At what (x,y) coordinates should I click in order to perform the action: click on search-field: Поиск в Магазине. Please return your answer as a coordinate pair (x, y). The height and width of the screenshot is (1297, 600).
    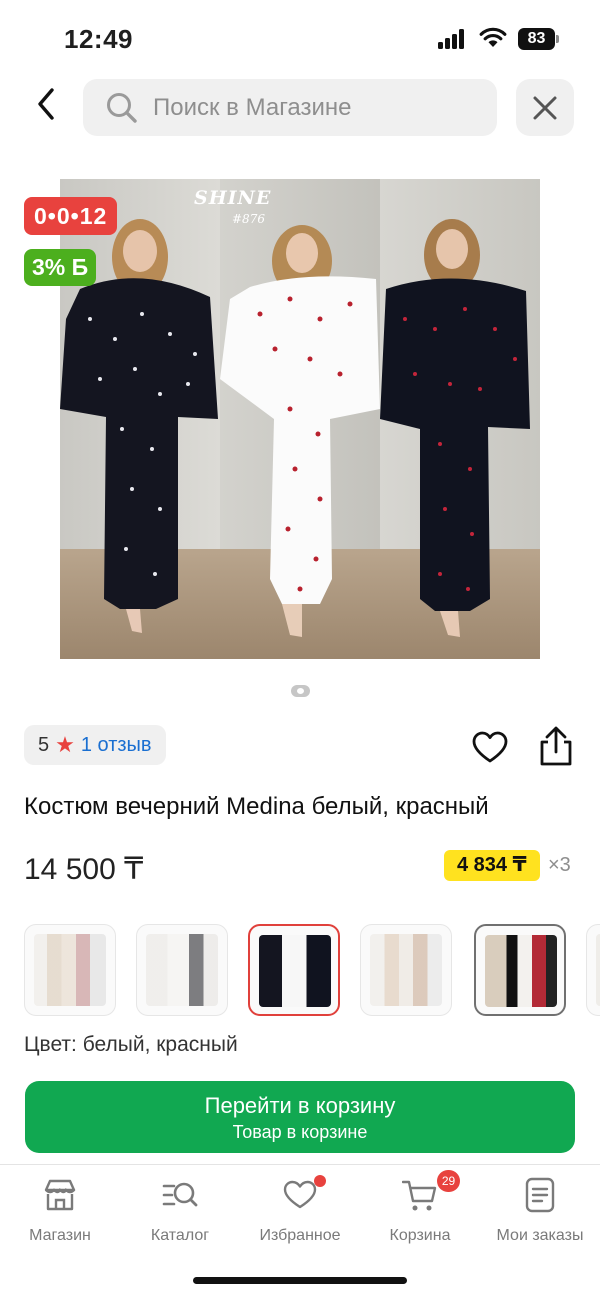
    Looking at the image, I should click on (290, 107).